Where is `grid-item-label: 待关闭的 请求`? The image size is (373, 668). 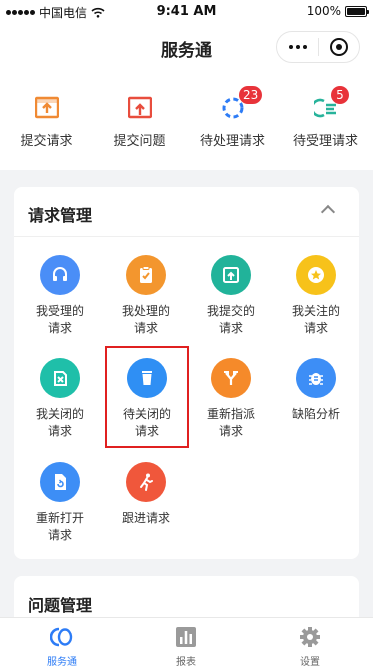
grid-item-label: 待关闭的 请求 is located at coordinates (146, 422).